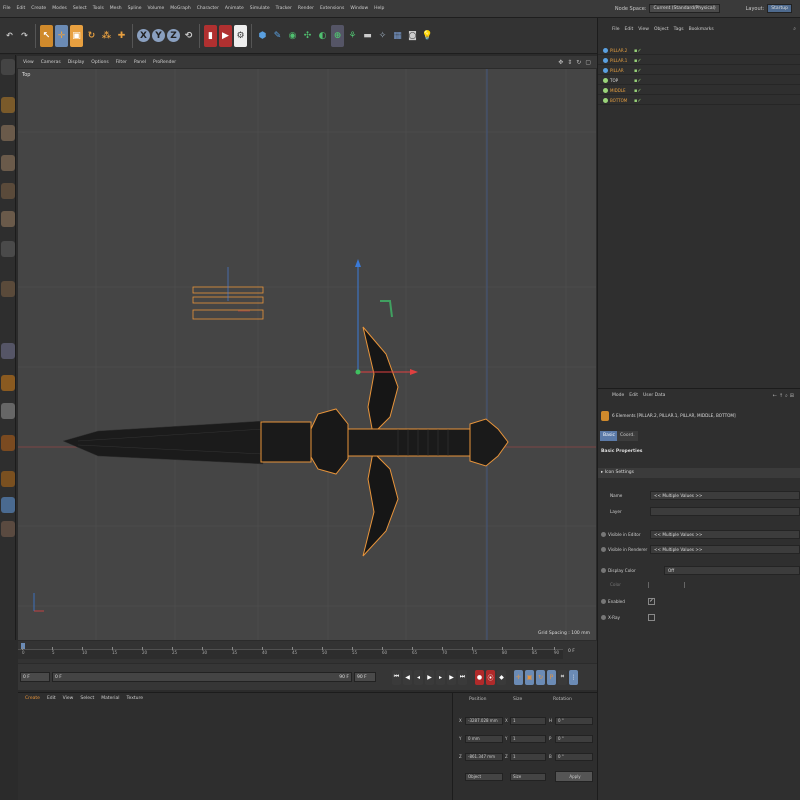 The height and width of the screenshot is (800, 800). I want to click on menu-character: Character, so click(208, 8).